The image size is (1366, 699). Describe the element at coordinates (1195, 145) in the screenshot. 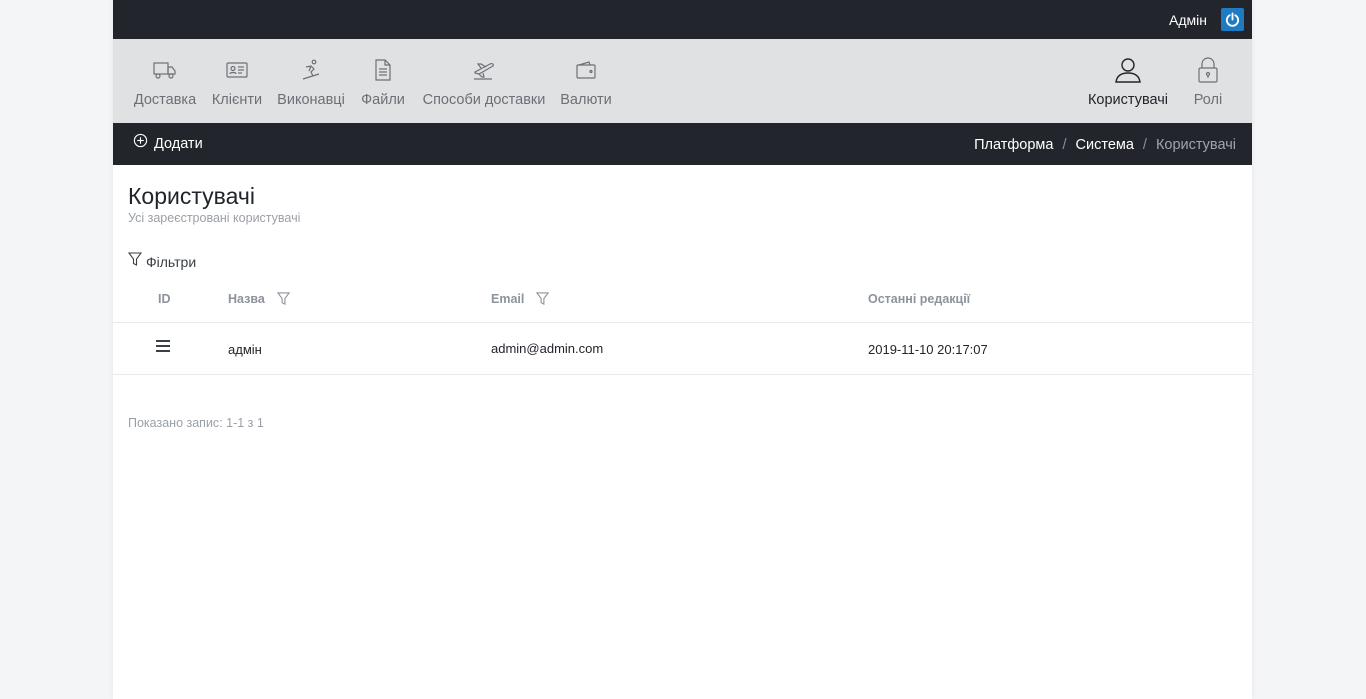

I see `breadcrumb-current: Користувачі` at that location.